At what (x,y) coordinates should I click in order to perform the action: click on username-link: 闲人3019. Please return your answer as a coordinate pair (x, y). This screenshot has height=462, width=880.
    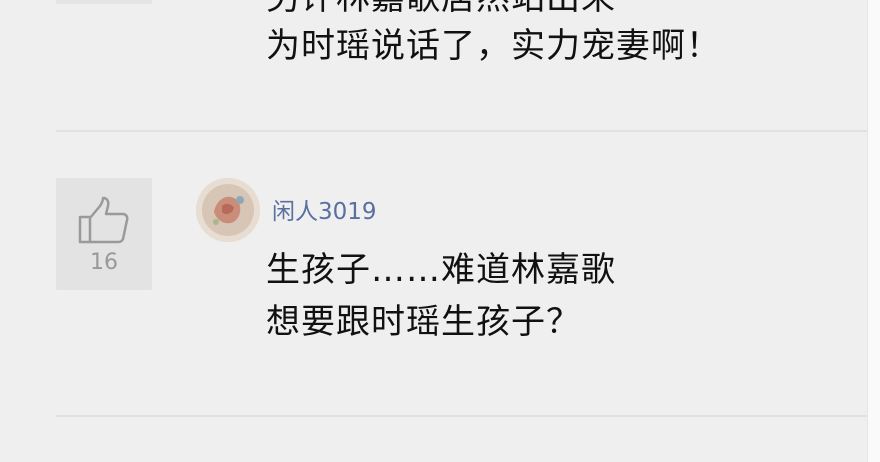
    Looking at the image, I should click on (324, 209).